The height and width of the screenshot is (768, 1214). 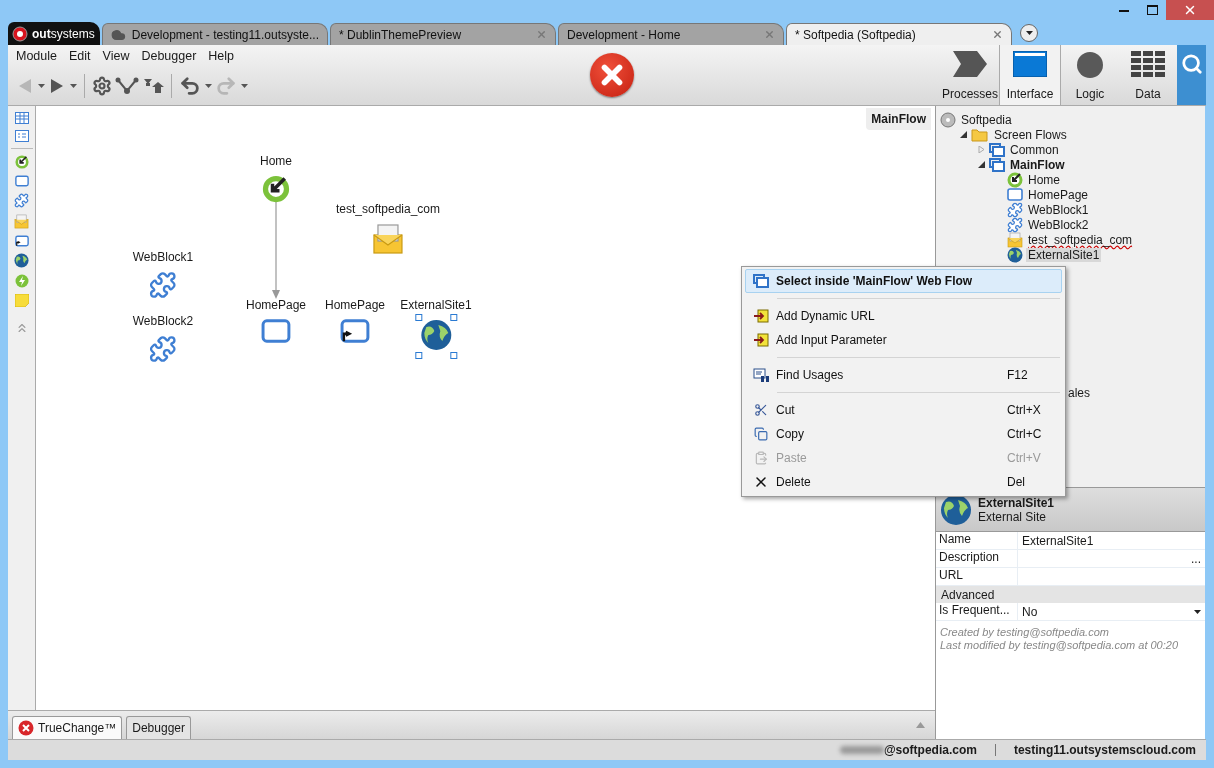 What do you see at coordinates (977, 576) in the screenshot?
I see `property-label: URL` at bounding box center [977, 576].